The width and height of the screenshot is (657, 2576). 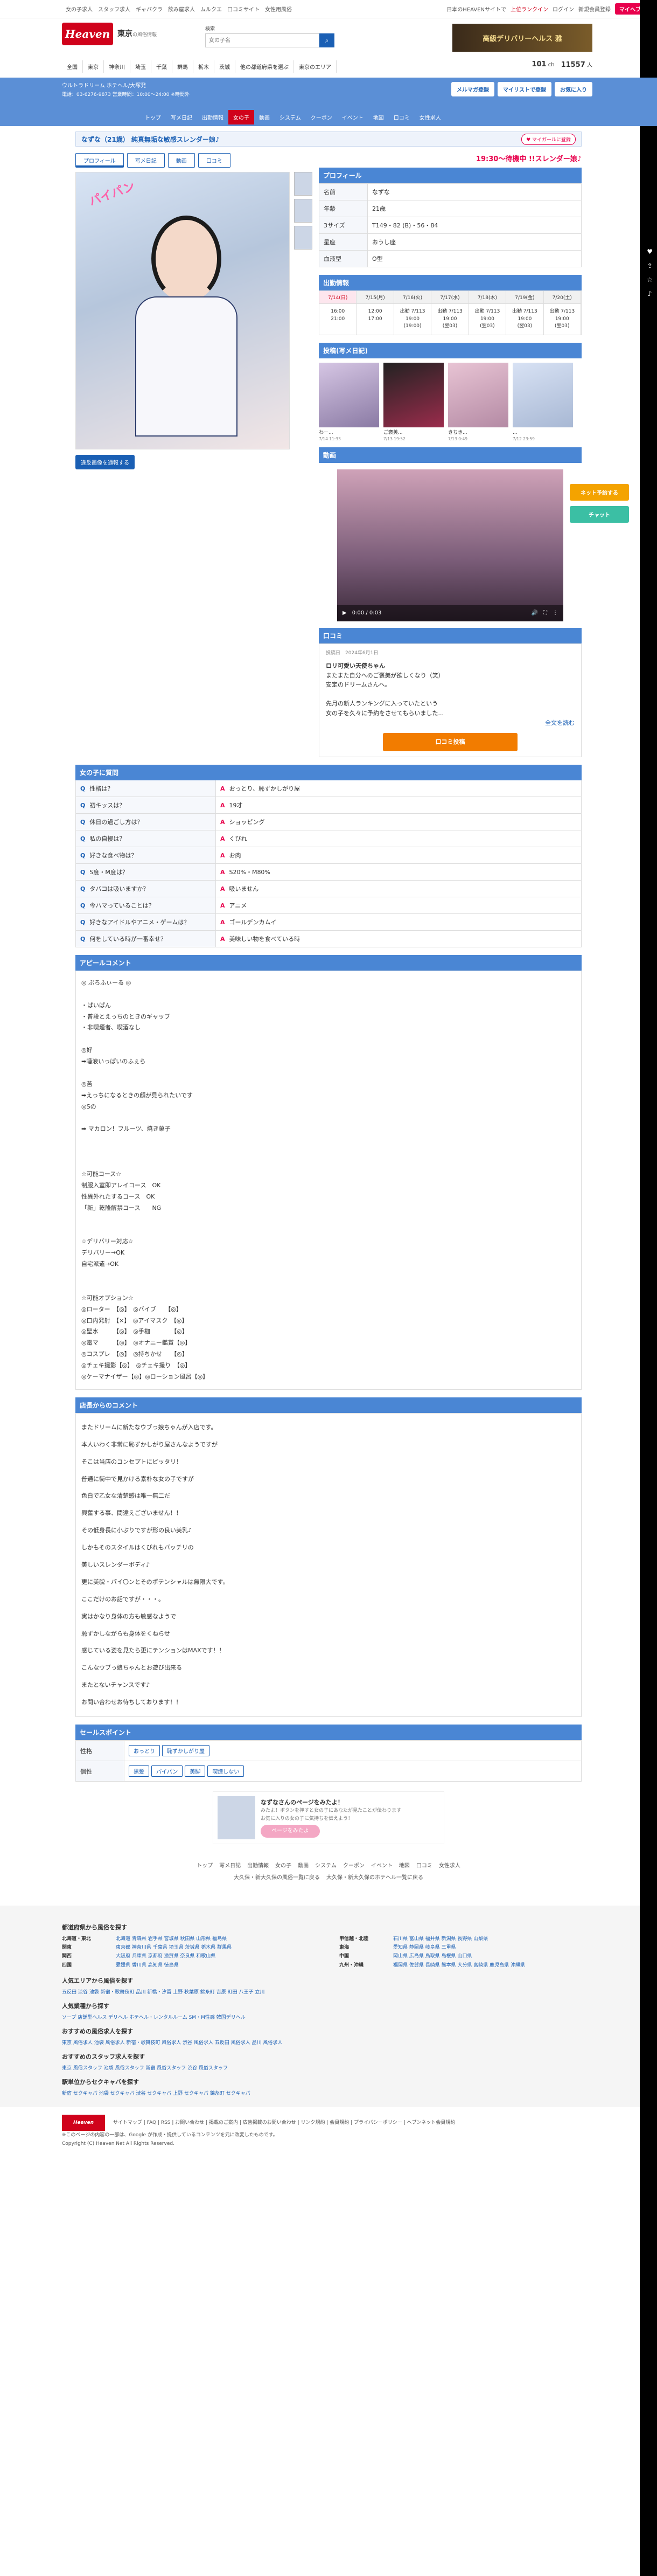 I want to click on shop-nav-item-active: 女の子, so click(x=241, y=117).